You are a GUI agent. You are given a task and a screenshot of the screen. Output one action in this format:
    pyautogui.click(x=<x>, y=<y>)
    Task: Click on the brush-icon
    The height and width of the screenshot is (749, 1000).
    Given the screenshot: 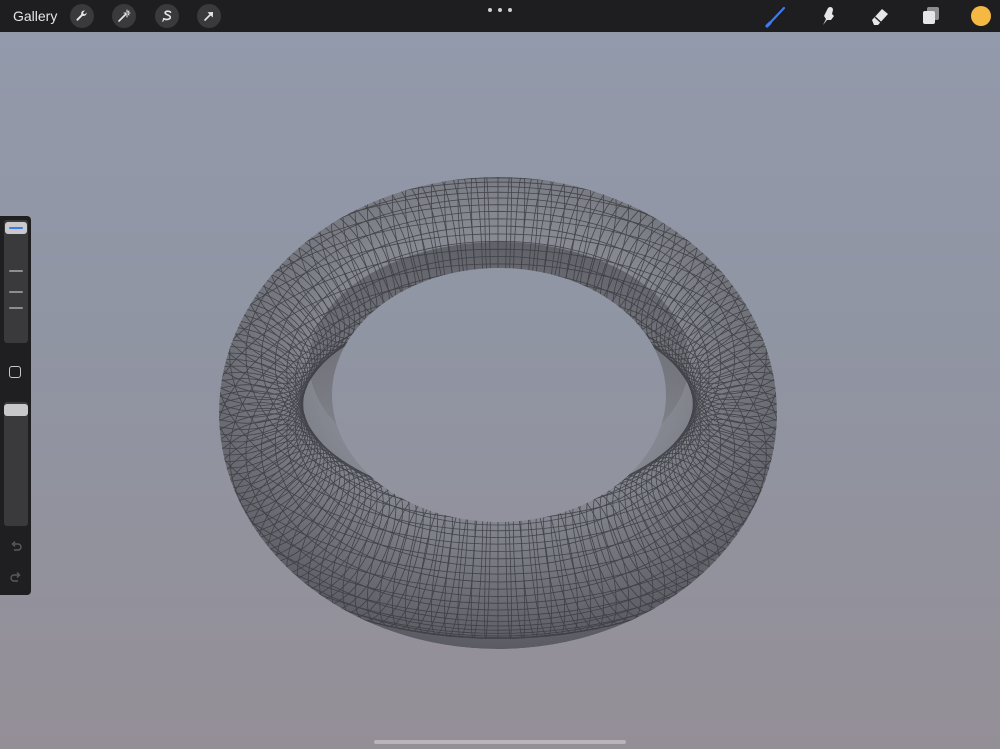 What is the action you would take?
    pyautogui.click(x=775, y=17)
    